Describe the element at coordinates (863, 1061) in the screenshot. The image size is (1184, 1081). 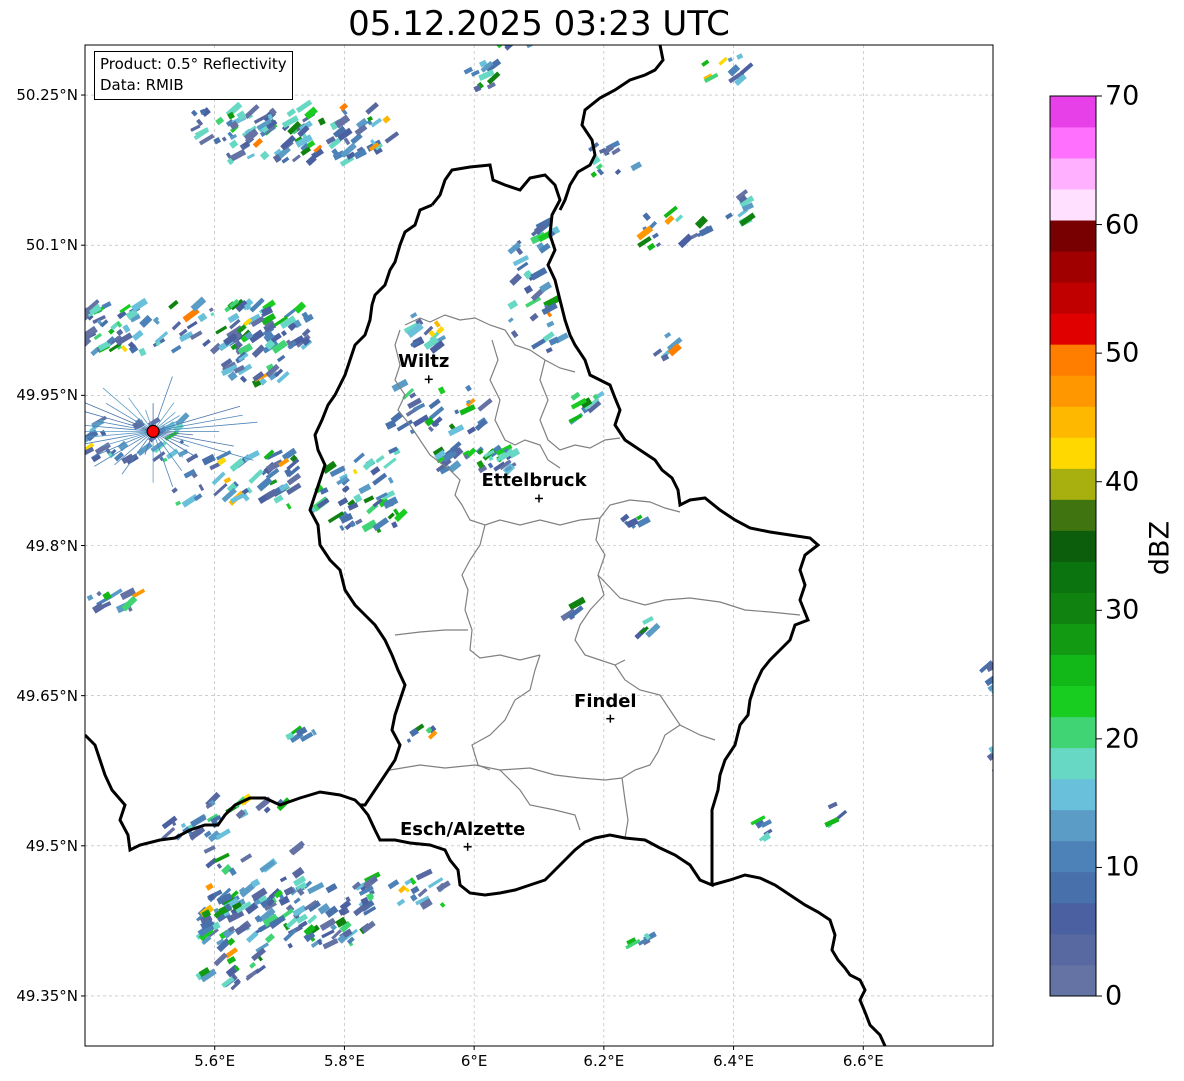
I see `lon-label: 6.6°E` at that location.